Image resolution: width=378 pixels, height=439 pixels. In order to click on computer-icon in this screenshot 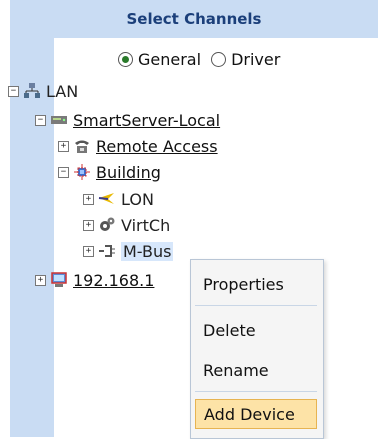, I will do `click(59, 280)`.